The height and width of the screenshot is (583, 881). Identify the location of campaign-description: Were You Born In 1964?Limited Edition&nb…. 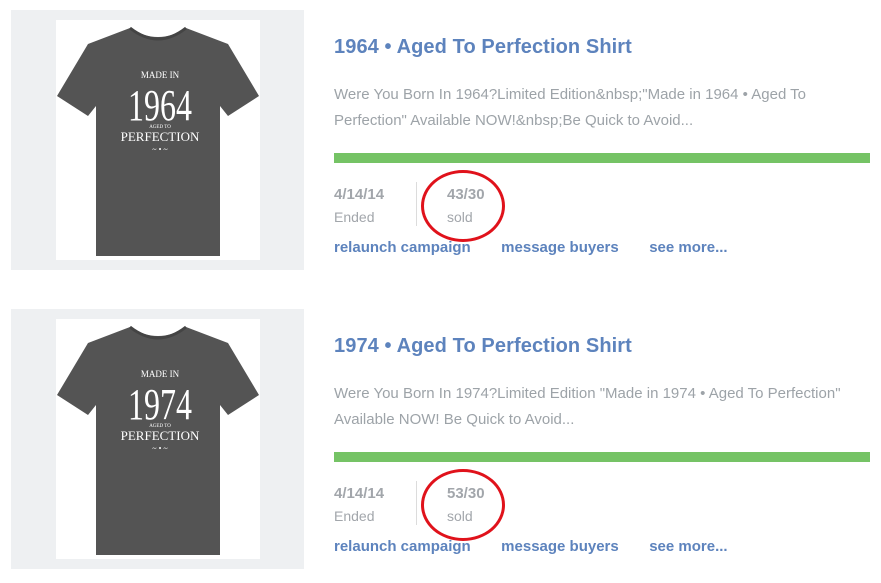
(570, 107).